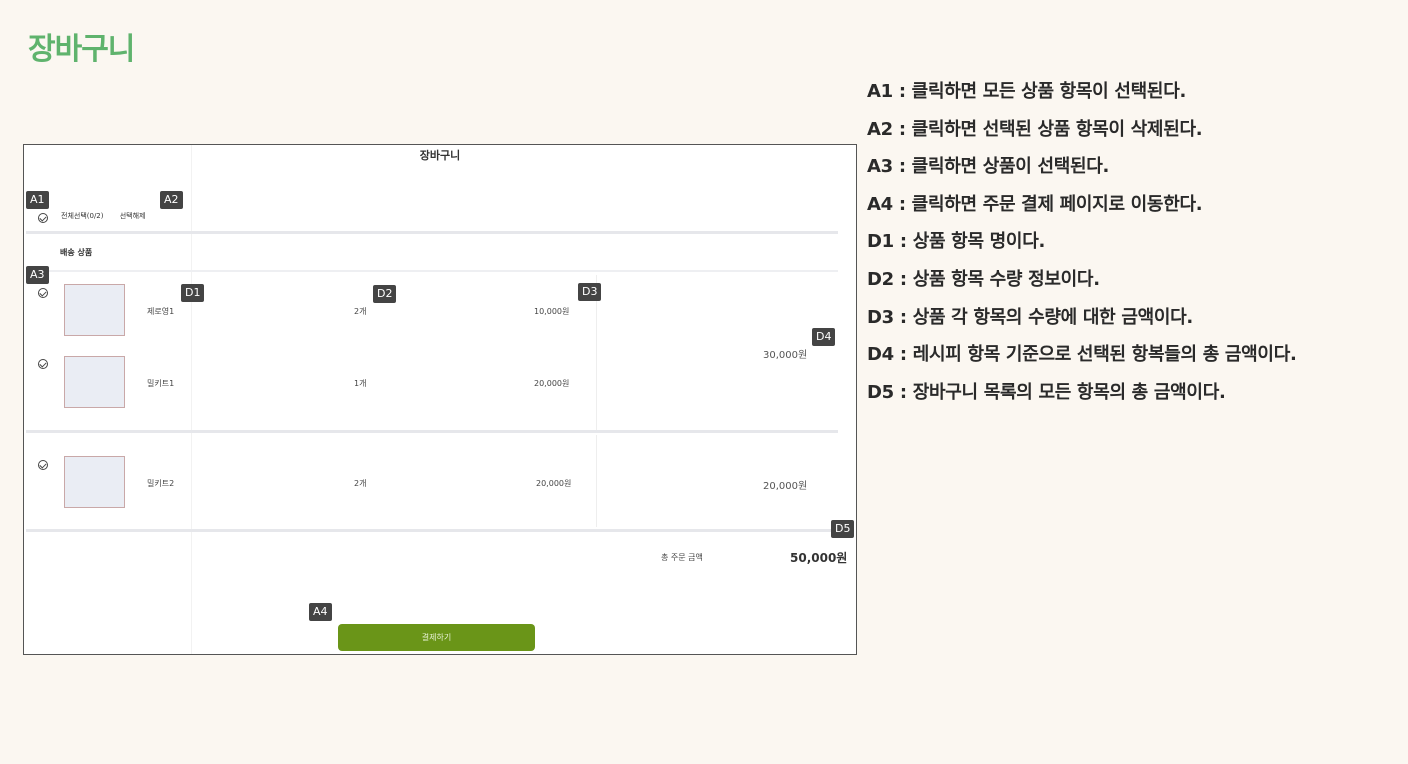 The height and width of the screenshot is (764, 1408). What do you see at coordinates (1082, 355) in the screenshot?
I see `note-d4: D4 : 레시피 항목 기준으로 선택된 항복들의 총 금액이다.` at bounding box center [1082, 355].